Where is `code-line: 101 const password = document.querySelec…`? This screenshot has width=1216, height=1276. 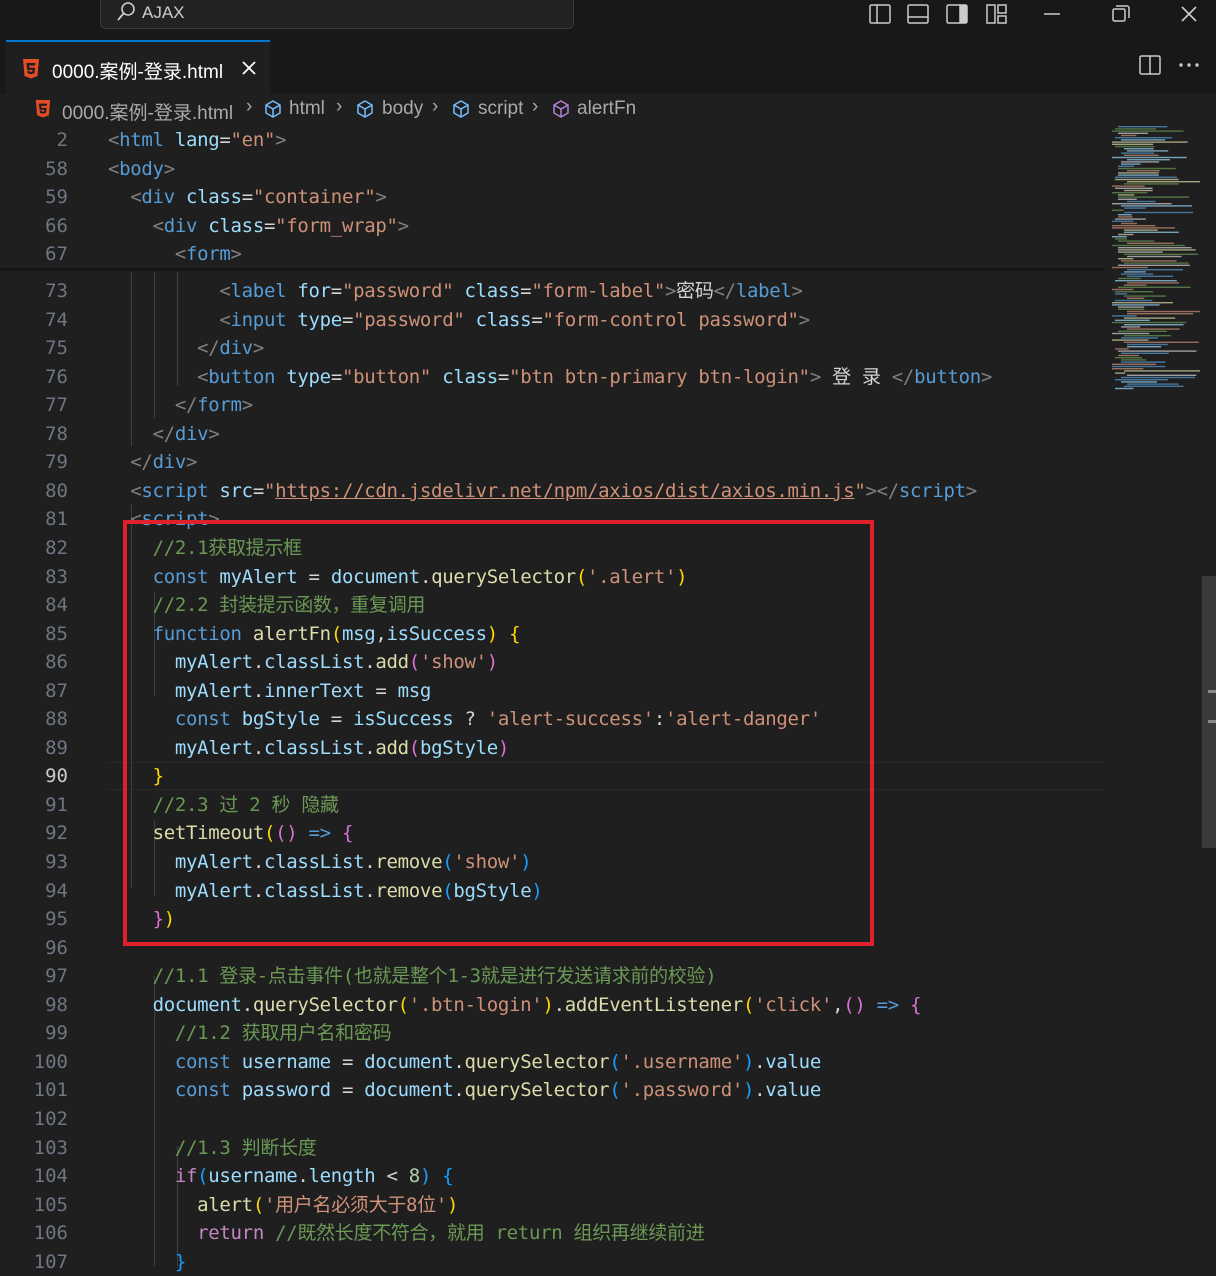
code-line: 101 const password = document.querySelec… is located at coordinates (552, 1090).